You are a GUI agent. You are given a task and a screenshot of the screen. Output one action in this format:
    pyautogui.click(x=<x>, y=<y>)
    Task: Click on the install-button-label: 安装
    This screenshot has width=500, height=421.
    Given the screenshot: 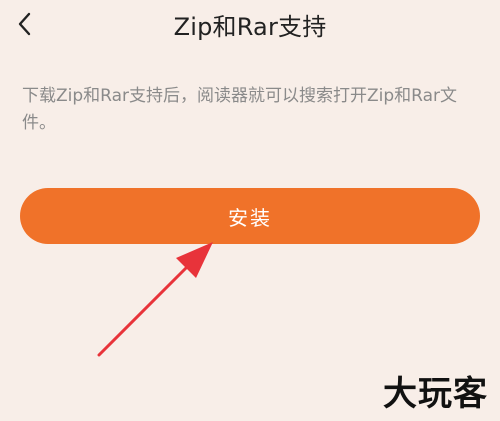 What is the action you would take?
    pyautogui.click(x=250, y=217)
    